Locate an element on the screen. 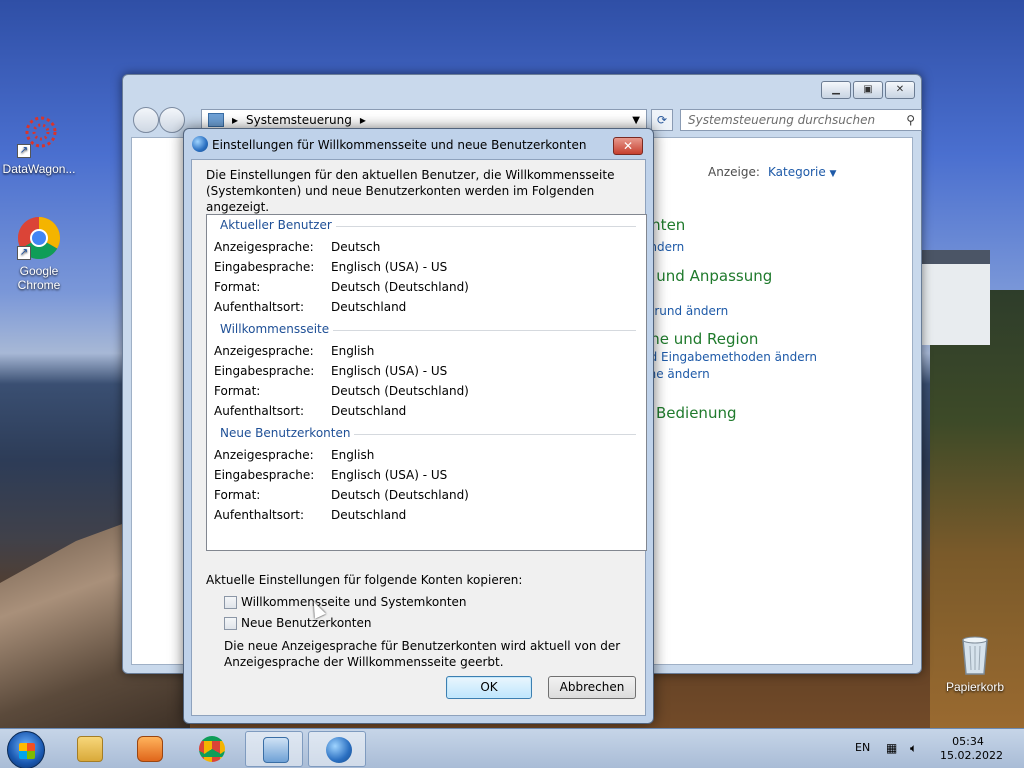 The height and width of the screenshot is (768, 1024). language-indicator: EN is located at coordinates (862, 747).